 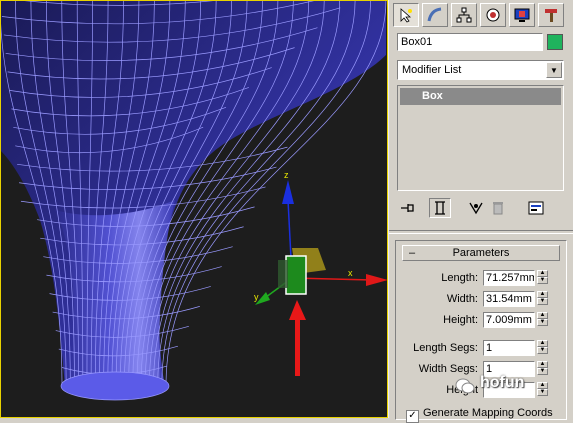 What do you see at coordinates (481, 232) in the screenshot?
I see `panel-separator` at bounding box center [481, 232].